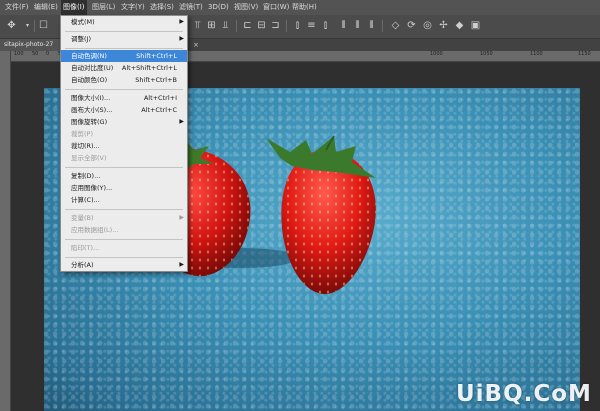 The image size is (600, 411). I want to click on 3d-mode-icon: ◇, so click(395, 25).